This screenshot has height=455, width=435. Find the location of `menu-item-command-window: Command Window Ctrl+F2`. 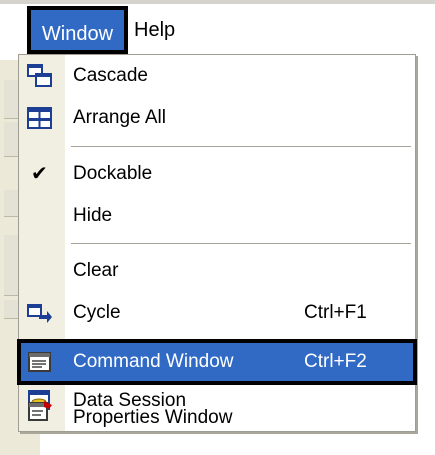

menu-item-command-window: Command Window Ctrl+F2 is located at coordinates (217, 362).